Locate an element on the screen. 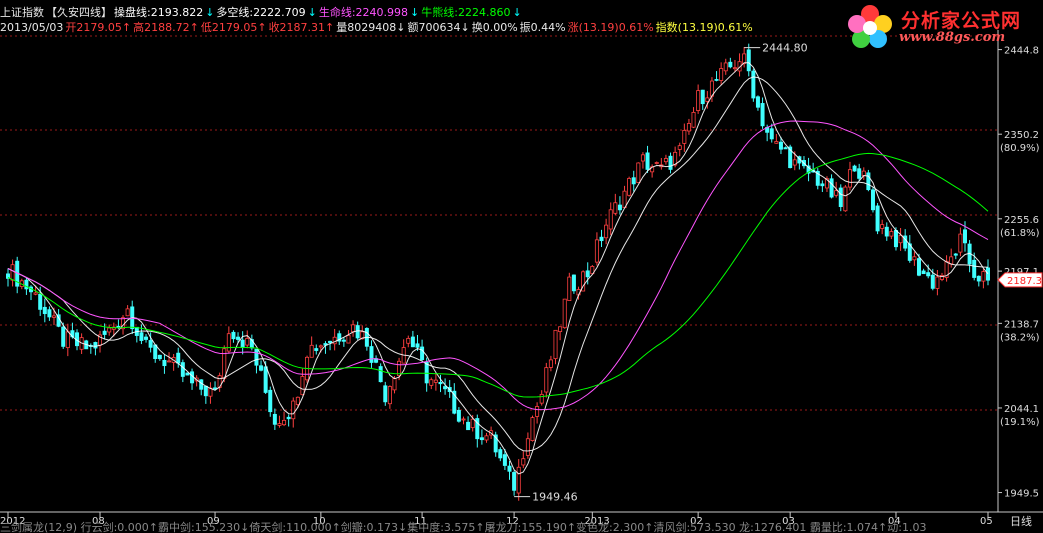 This screenshot has height=533, width=1043. ma-label-6: 生命线:2240.998 is located at coordinates (363, 12).